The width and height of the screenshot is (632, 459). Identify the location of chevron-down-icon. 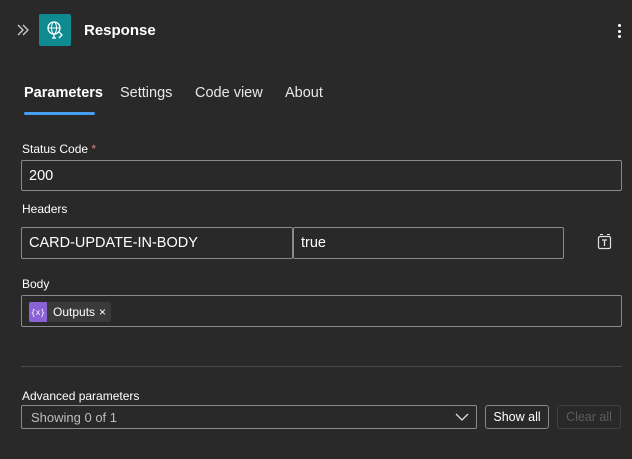
(462, 417).